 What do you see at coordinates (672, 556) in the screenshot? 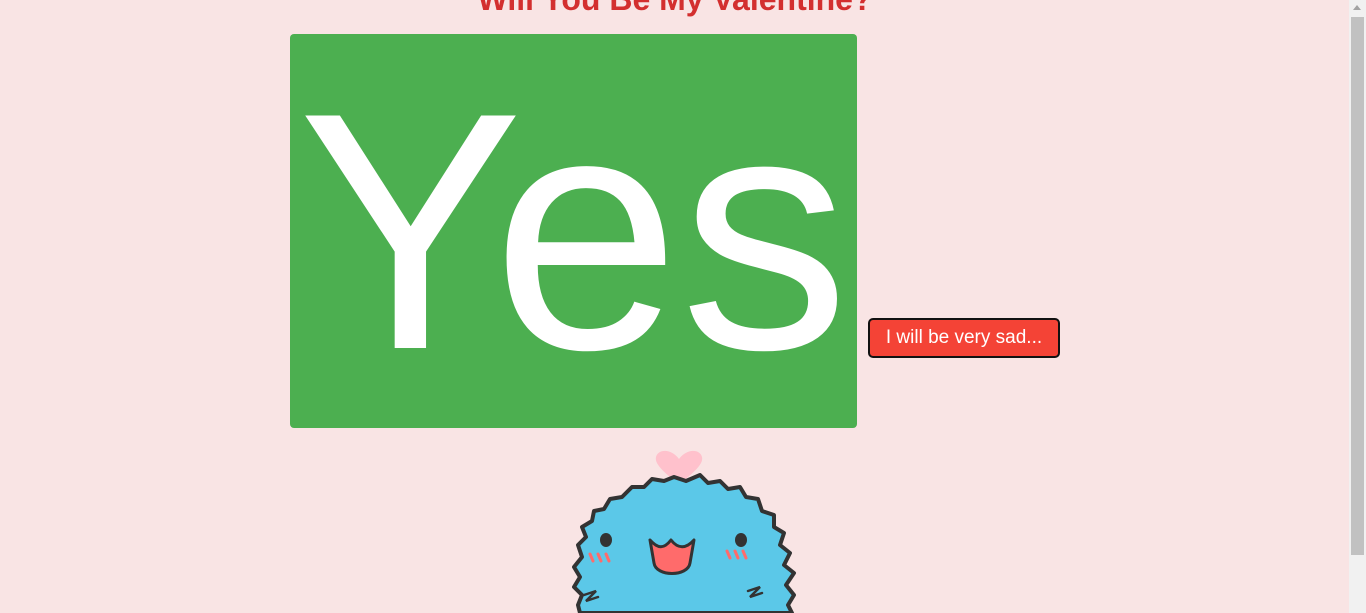
I see `mascot-mouth` at bounding box center [672, 556].